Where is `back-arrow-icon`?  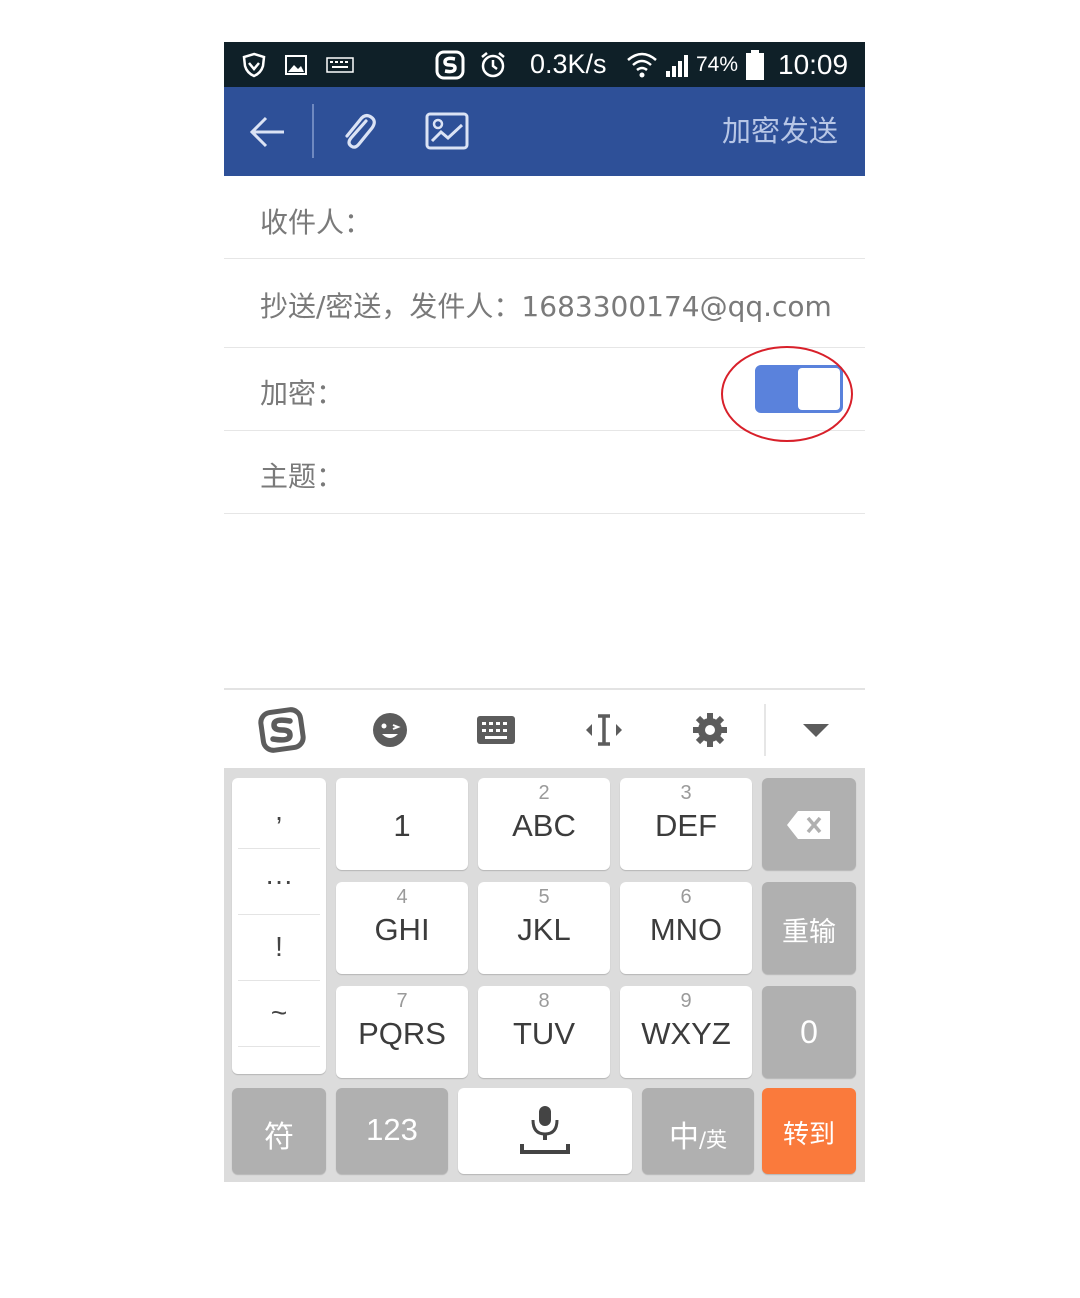 back-arrow-icon is located at coordinates (267, 134).